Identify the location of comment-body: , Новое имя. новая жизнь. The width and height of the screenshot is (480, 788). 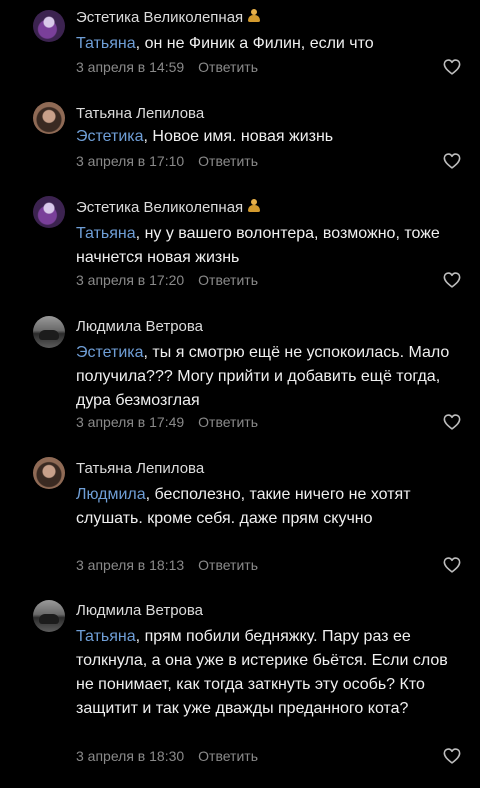
(238, 136).